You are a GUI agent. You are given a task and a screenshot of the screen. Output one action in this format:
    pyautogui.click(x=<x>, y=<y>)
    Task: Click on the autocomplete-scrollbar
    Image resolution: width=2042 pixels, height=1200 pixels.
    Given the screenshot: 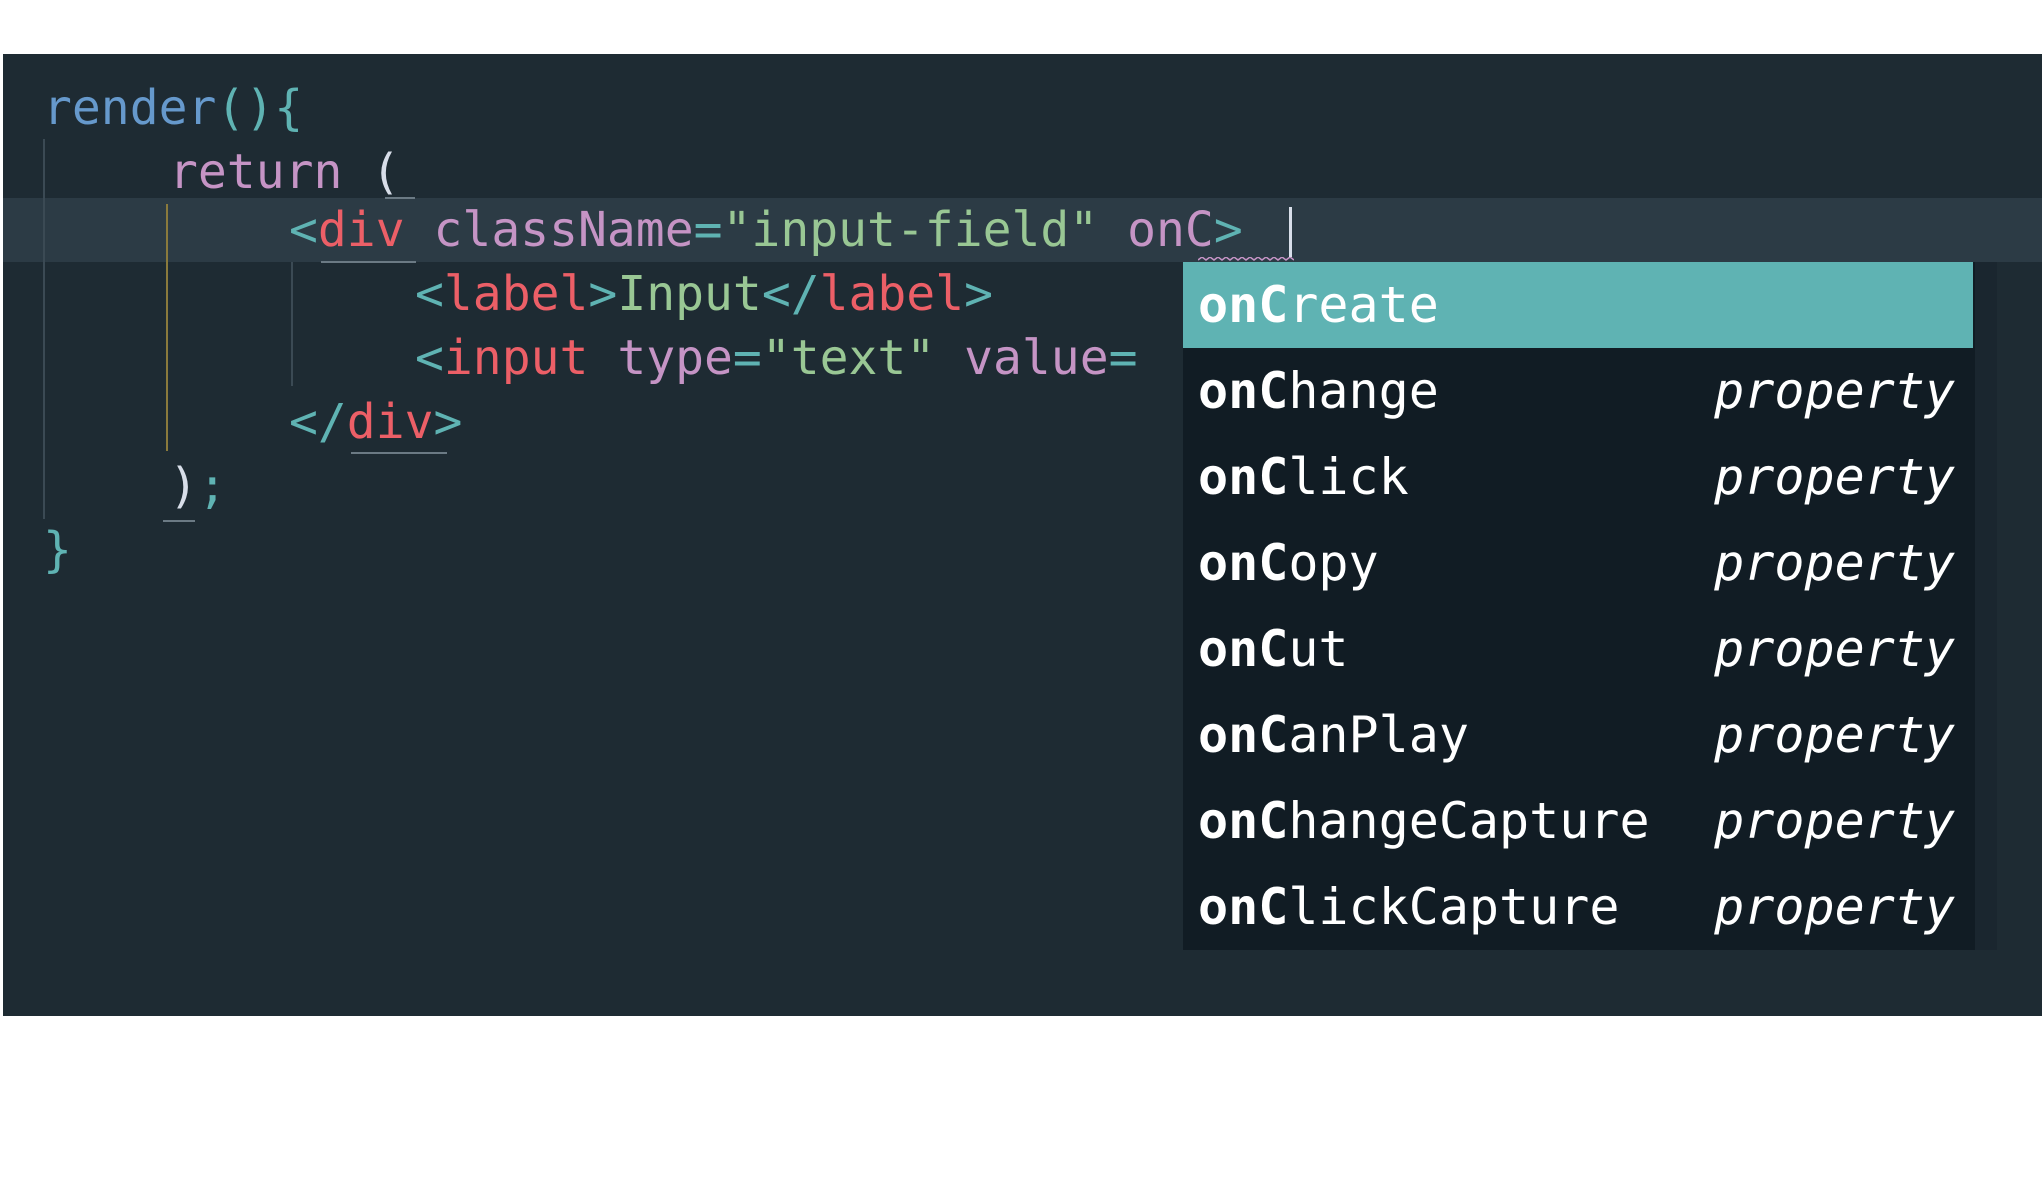 What is the action you would take?
    pyautogui.click(x=1986, y=606)
    